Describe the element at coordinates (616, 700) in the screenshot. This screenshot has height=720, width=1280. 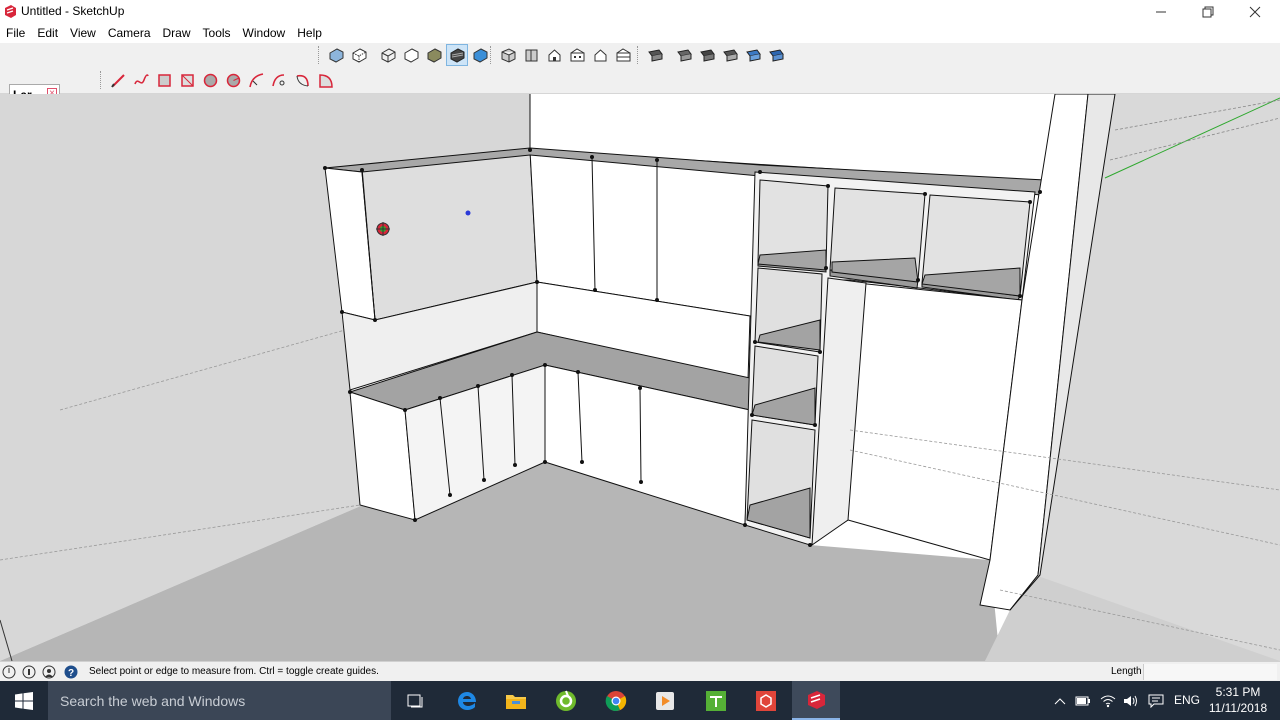
I see `chrome-button` at that location.